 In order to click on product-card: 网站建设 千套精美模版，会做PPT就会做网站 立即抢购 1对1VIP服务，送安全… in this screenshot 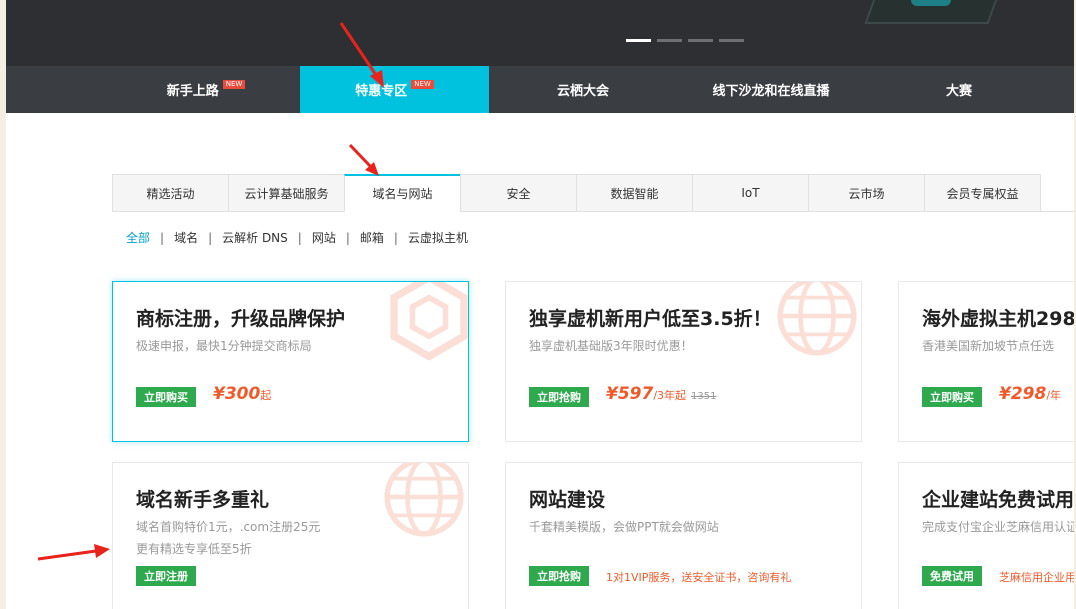, I will do `click(683, 535)`.